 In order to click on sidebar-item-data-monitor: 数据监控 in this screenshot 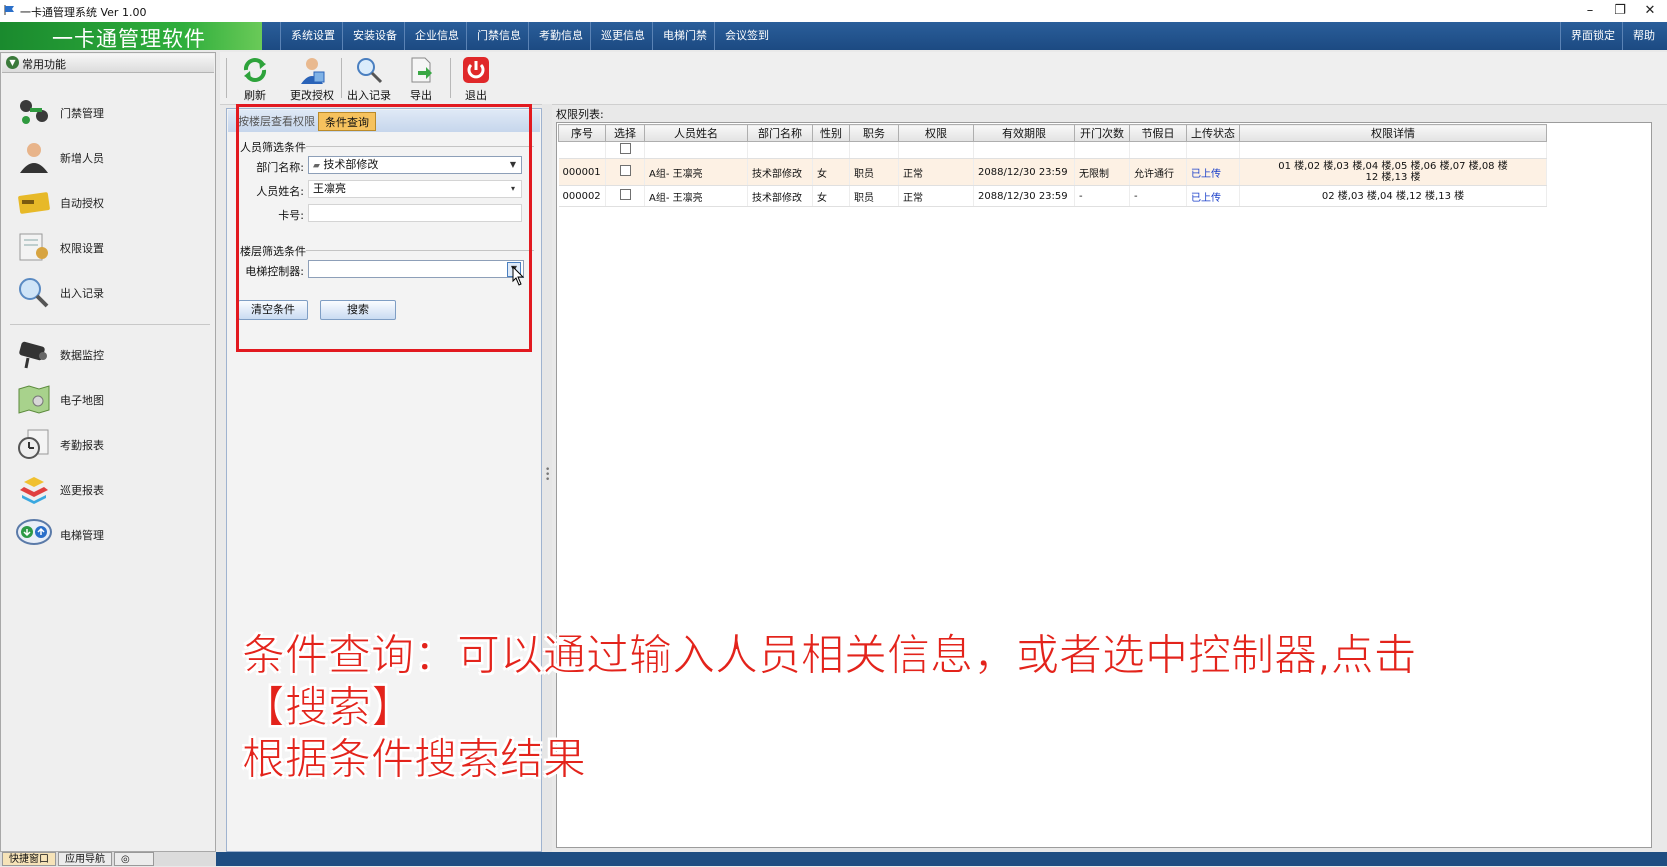, I will do `click(110, 354)`.